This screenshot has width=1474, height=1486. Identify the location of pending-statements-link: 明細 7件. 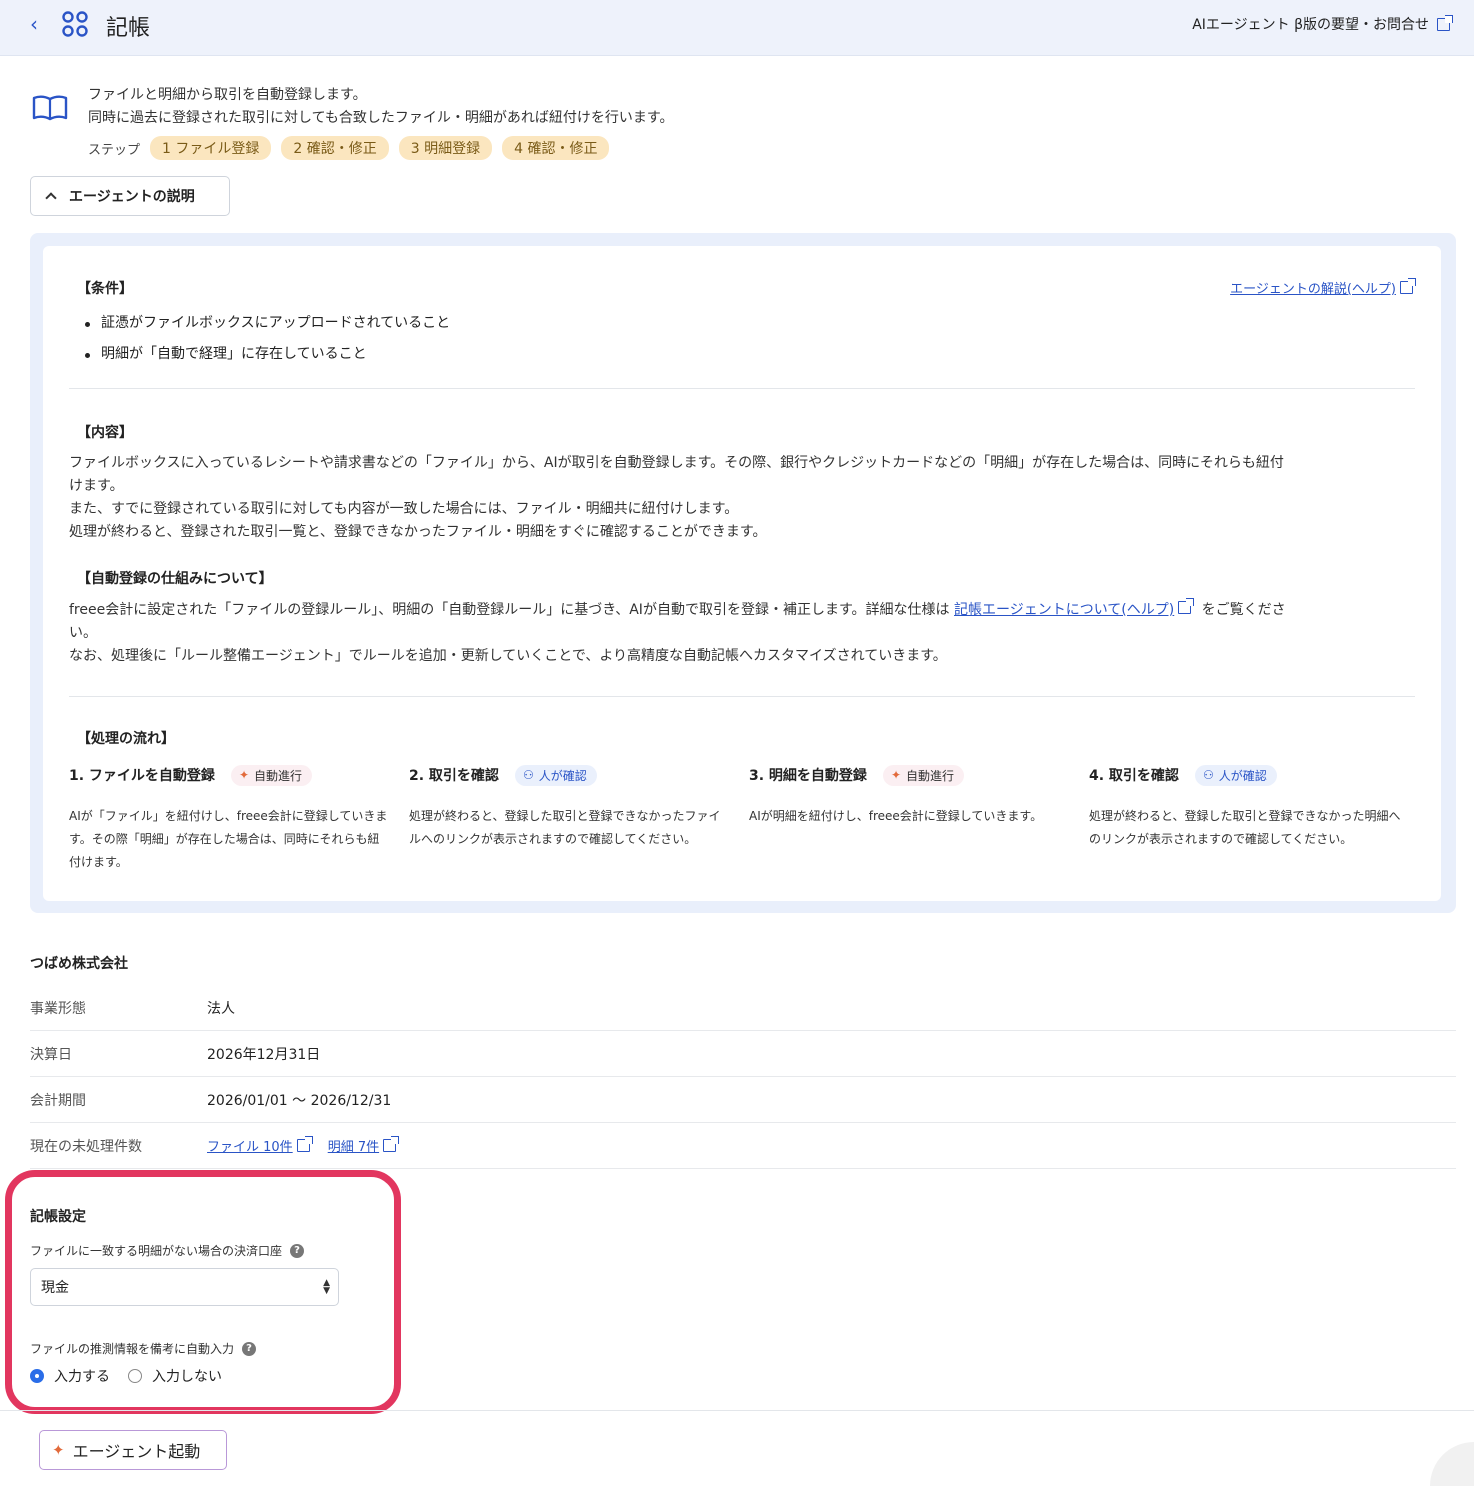
(364, 1145).